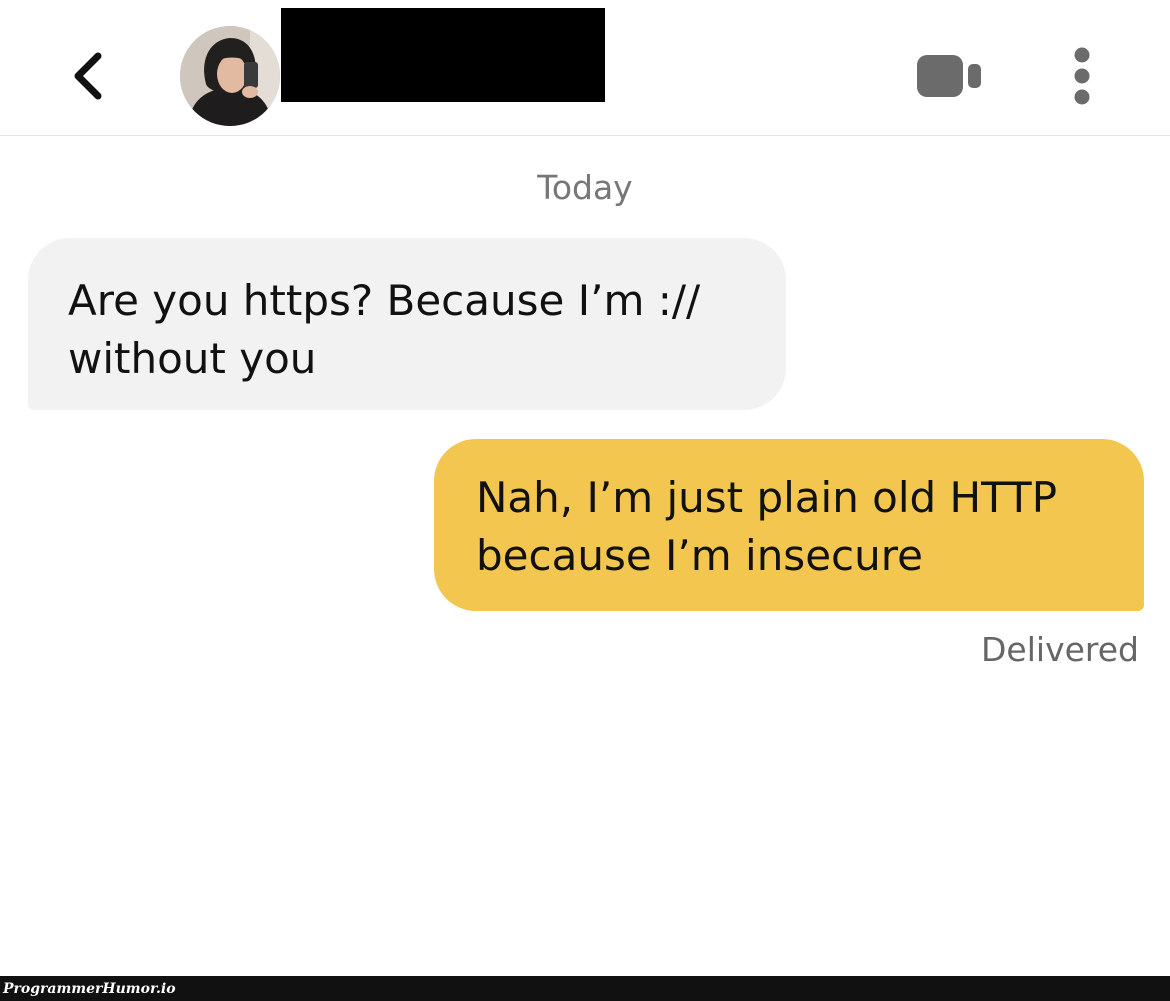 The image size is (1170, 1001). I want to click on watermark-bar: ProgrammerHumor.io, so click(585, 988).